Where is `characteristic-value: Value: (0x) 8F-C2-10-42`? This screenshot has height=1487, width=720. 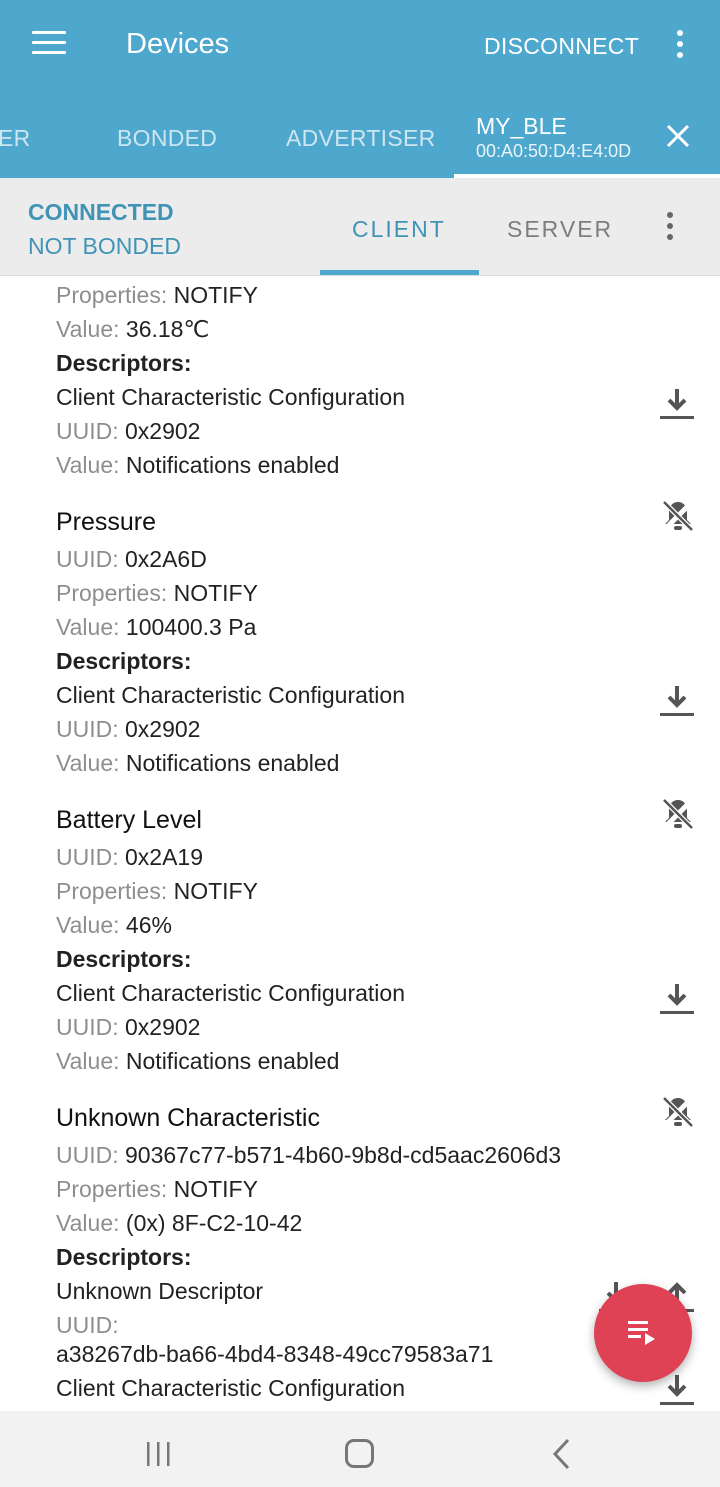
characteristic-value: Value: (0x) 8F-C2-10-42 is located at coordinates (179, 1223).